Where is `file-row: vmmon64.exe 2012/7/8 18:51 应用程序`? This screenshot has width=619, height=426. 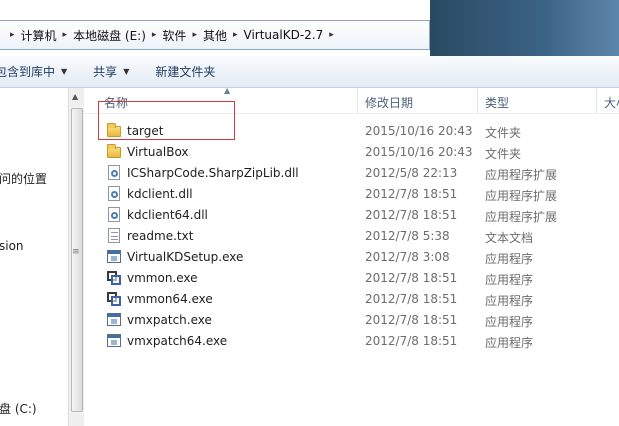 file-row: vmmon64.exe 2012/7/8 18:51 应用程序 is located at coordinates (351, 298).